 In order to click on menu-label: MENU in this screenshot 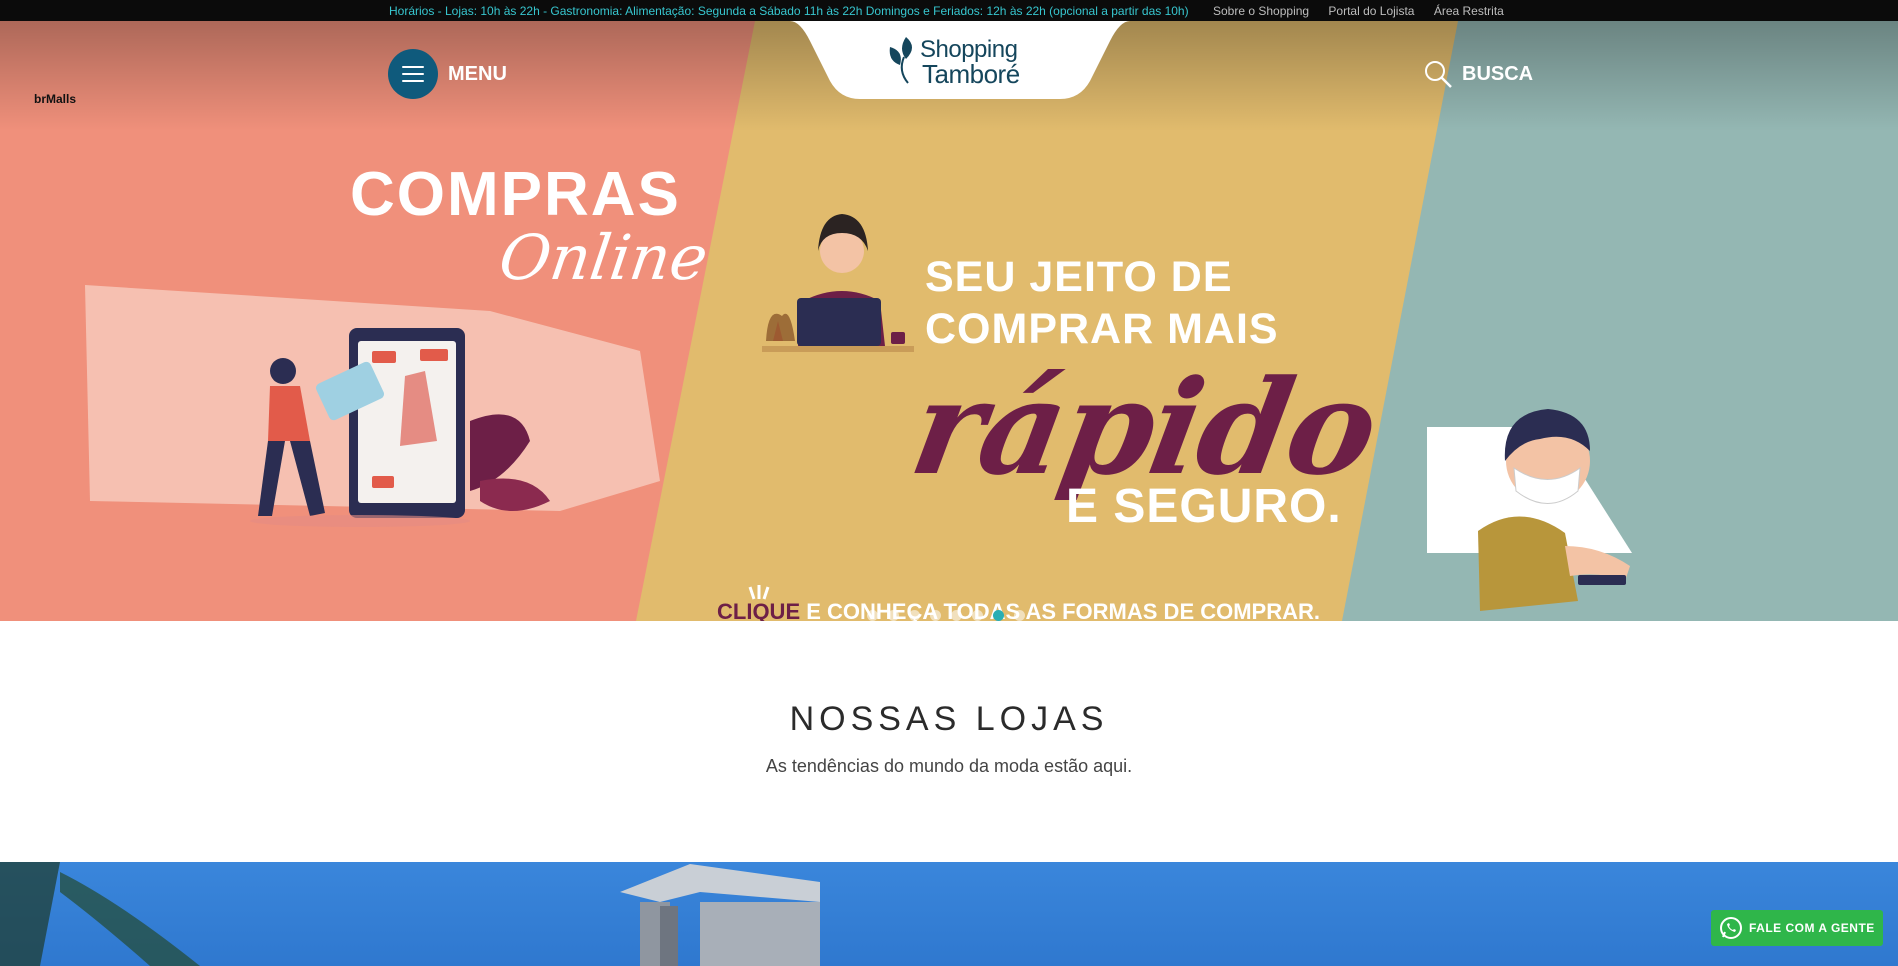, I will do `click(477, 74)`.